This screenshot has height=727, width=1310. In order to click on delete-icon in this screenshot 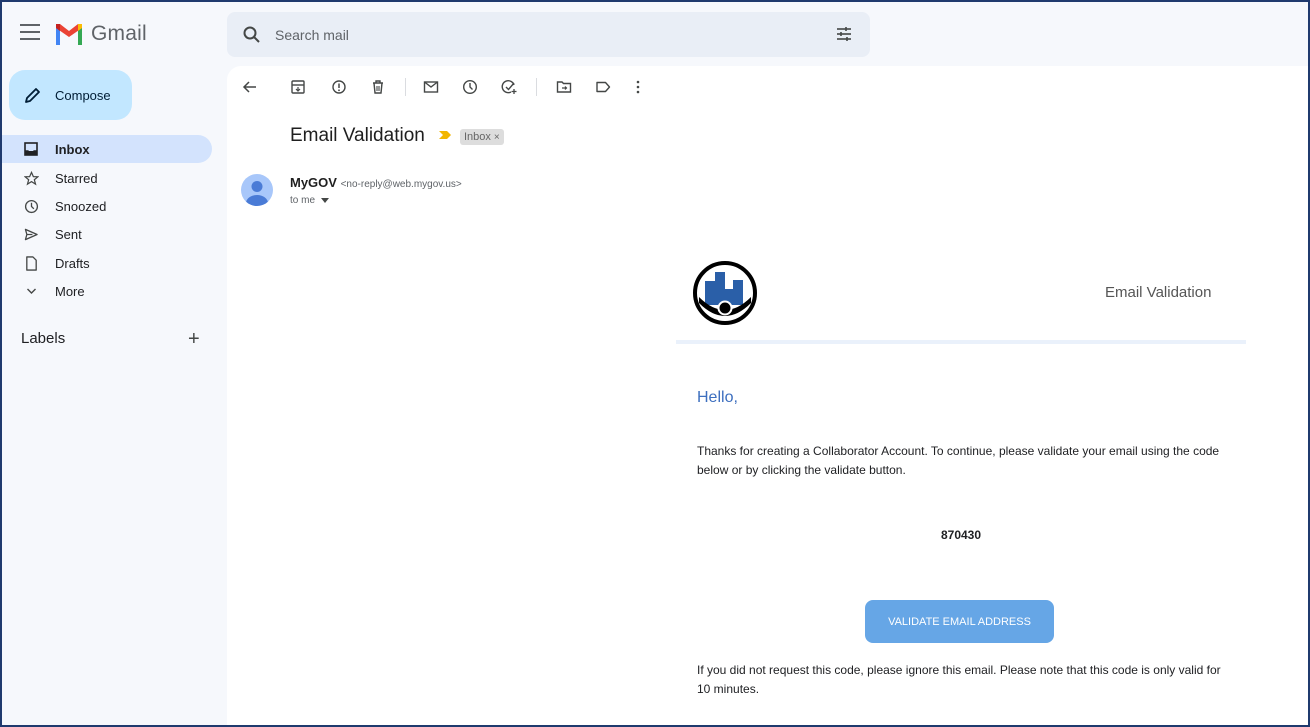, I will do `click(378, 87)`.